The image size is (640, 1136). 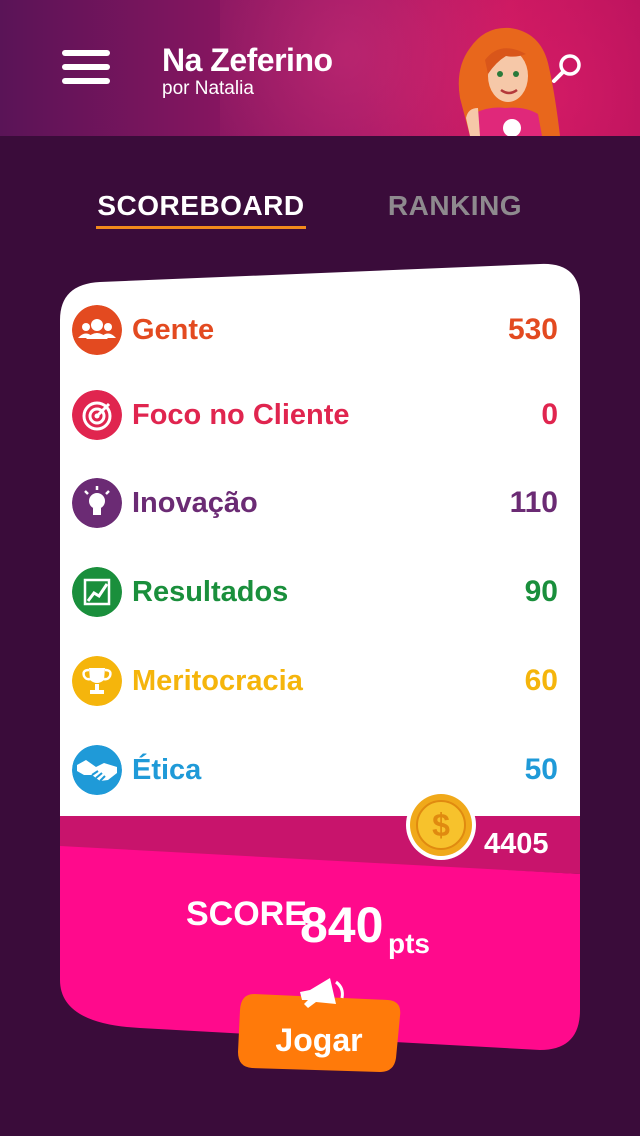 What do you see at coordinates (217, 681) in the screenshot?
I see `category-label: Meritocracia` at bounding box center [217, 681].